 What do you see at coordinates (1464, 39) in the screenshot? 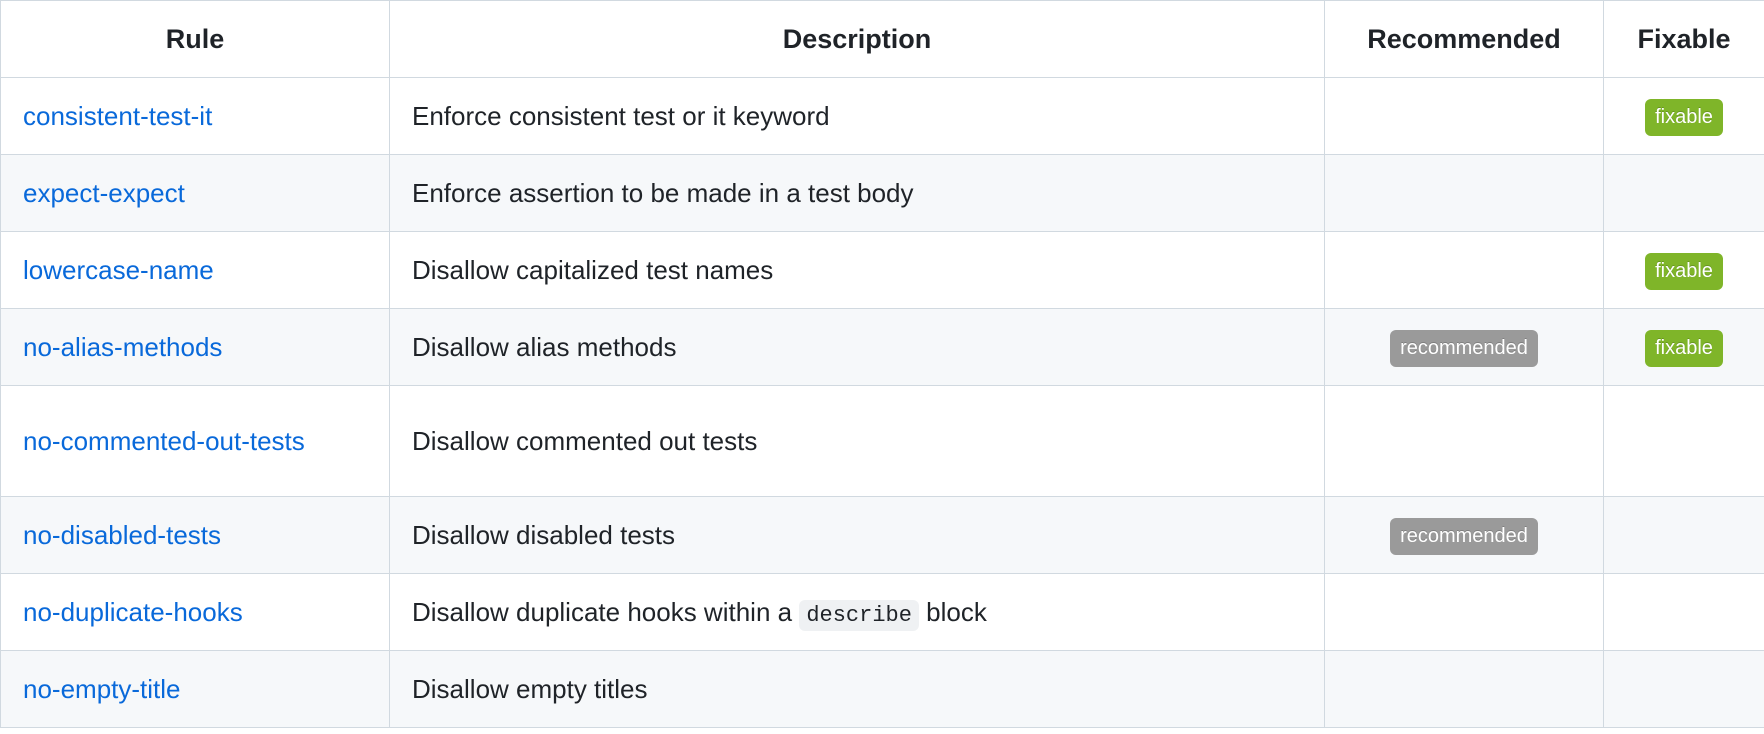
I see `column-header-recommended: Recommended` at bounding box center [1464, 39].